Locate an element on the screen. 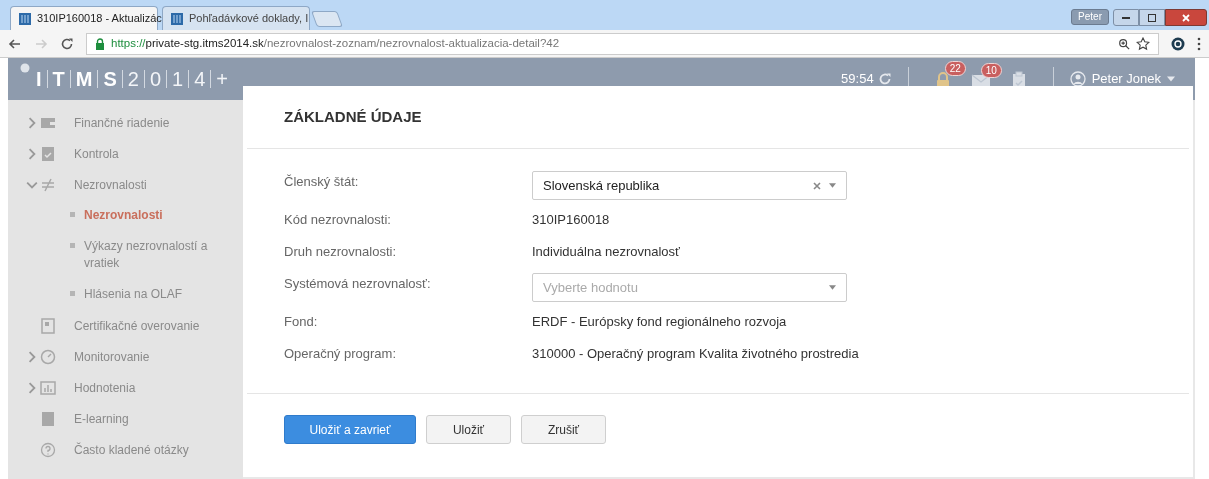 The width and height of the screenshot is (1209, 479). sidebar-item: Hodnotenia is located at coordinates (125, 387).